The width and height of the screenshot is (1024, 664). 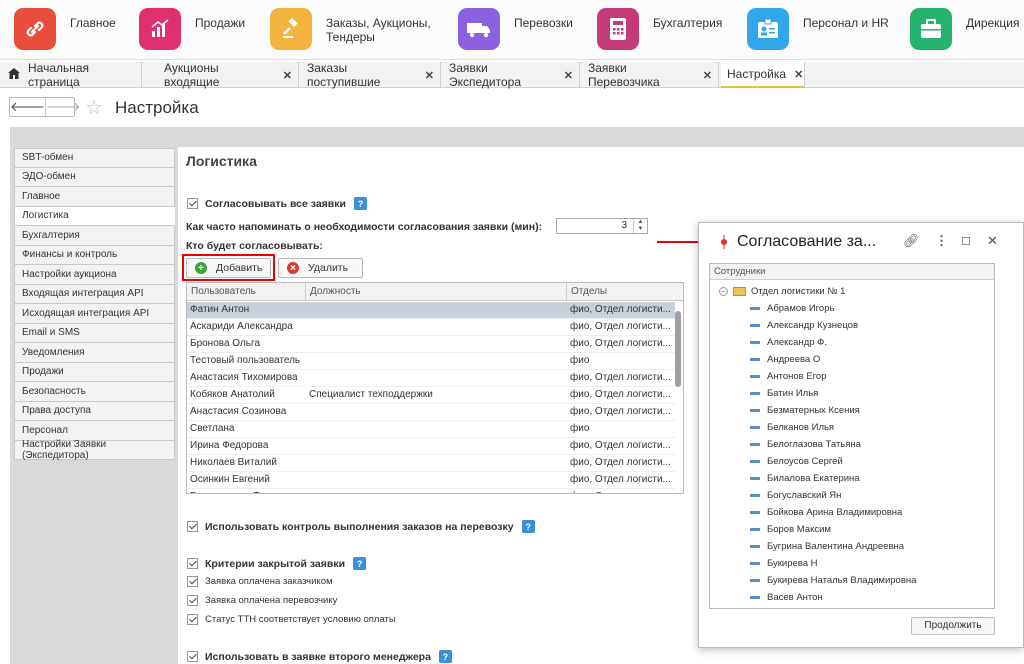 I want to click on employee-item: Александр Ф., so click(x=788, y=342).